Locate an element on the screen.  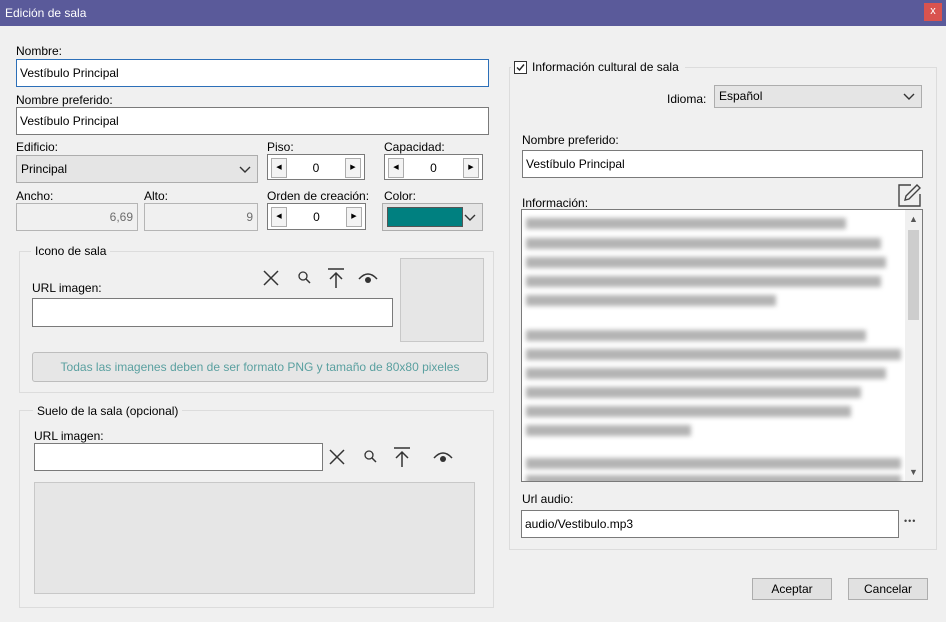
color-swatch is located at coordinates (425, 217).